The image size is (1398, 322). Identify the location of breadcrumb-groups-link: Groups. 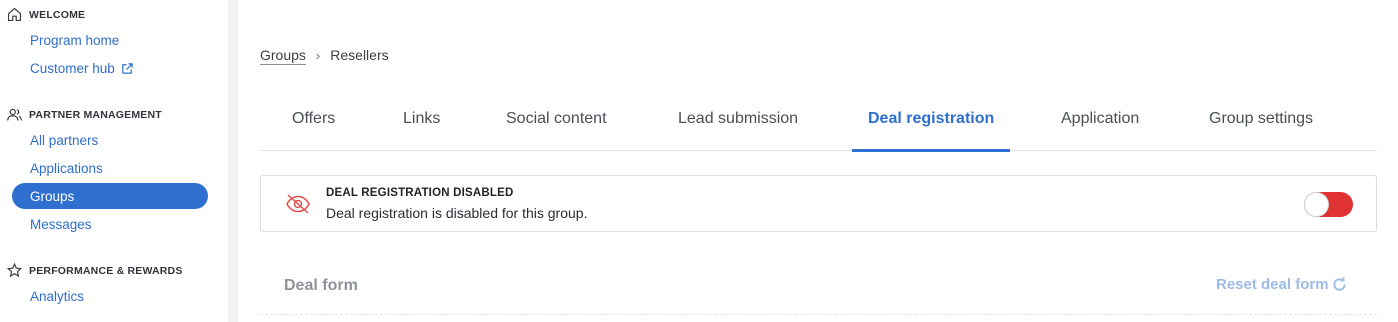
(283, 55).